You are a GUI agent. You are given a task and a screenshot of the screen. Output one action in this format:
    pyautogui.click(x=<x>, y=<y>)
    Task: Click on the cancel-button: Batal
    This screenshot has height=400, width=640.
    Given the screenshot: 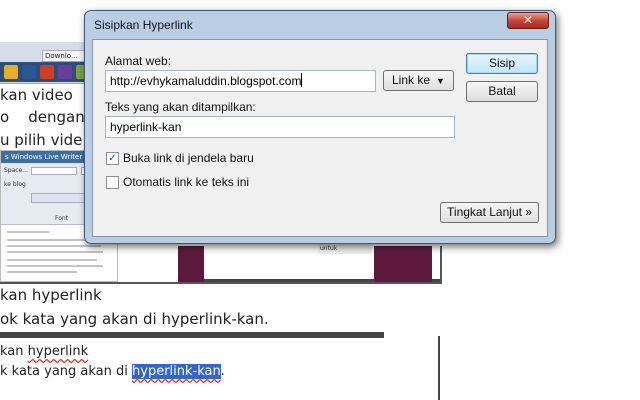 What is the action you would take?
    pyautogui.click(x=502, y=91)
    